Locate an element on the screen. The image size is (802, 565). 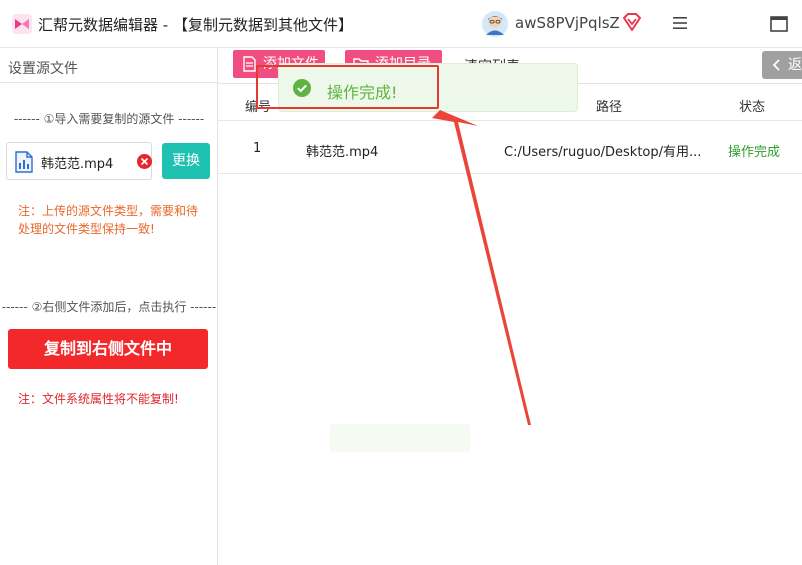
menu-icon is located at coordinates (680, 23).